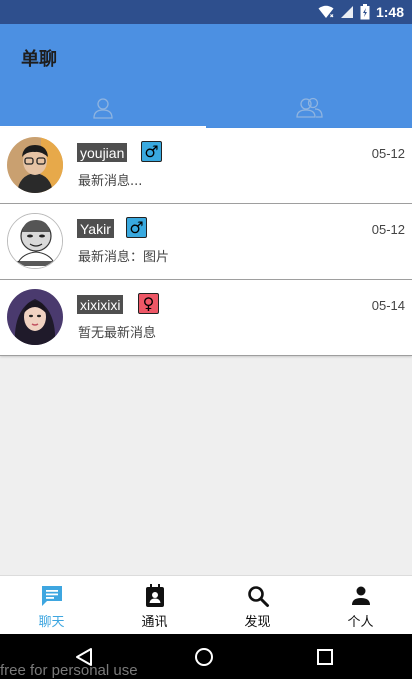 This screenshot has height=679, width=412. I want to click on contact-name: xixixixi, so click(100, 304).